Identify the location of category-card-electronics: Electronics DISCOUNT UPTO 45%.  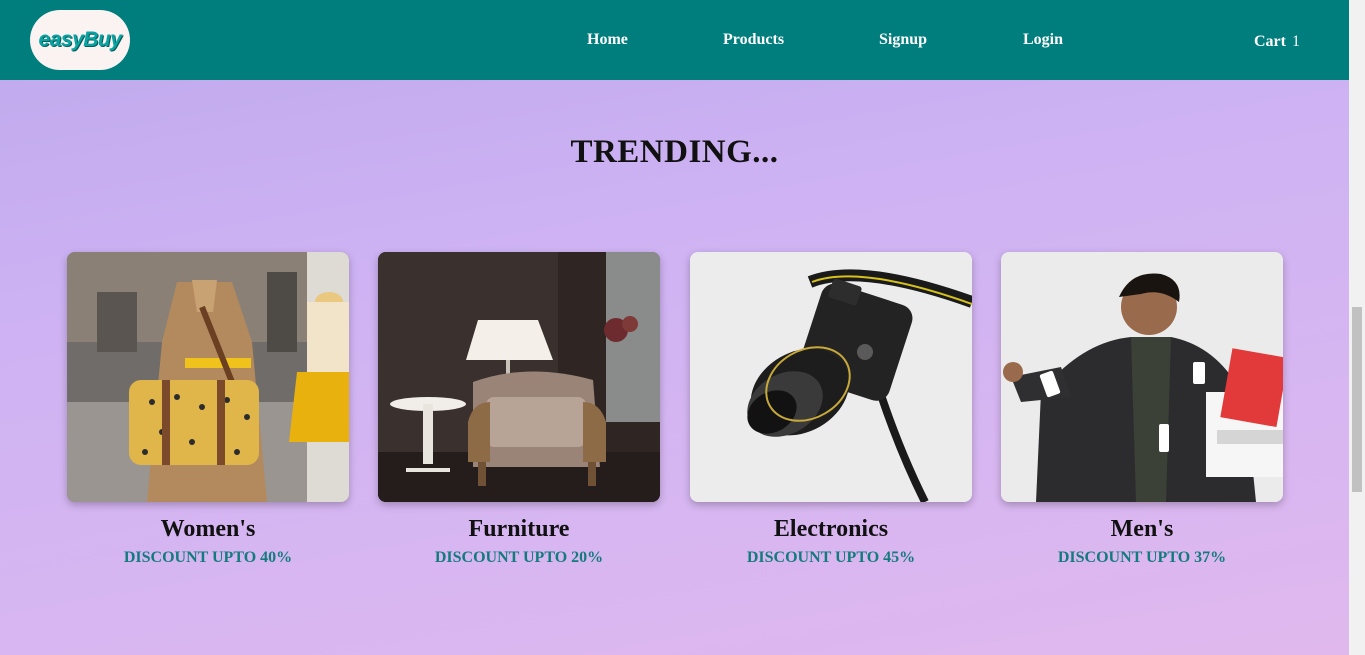
(831, 409).